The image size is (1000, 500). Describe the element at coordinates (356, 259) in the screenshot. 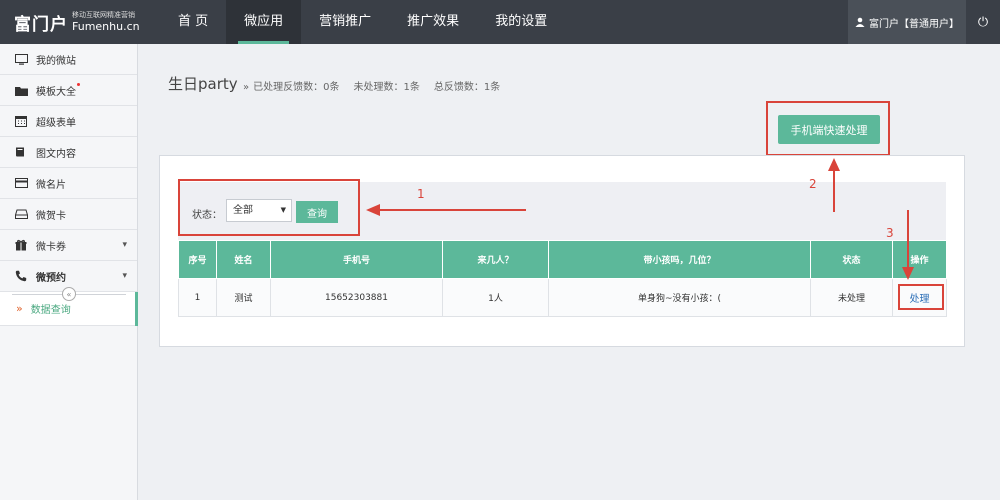

I see `col-header-phone: 手机号` at that location.